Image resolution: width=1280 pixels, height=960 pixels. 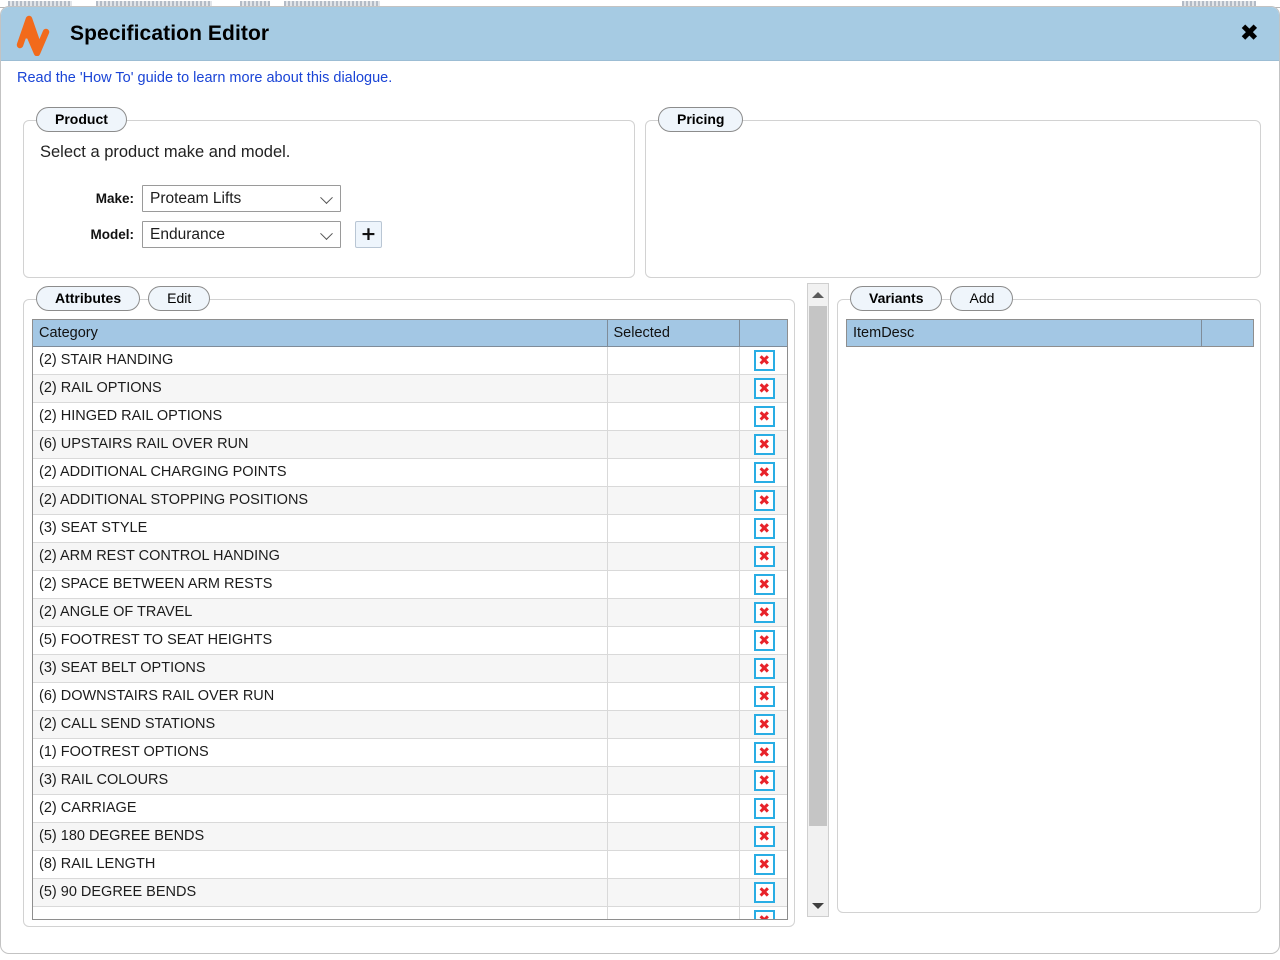 What do you see at coordinates (179, 298) in the screenshot?
I see `tab-edit: Edit` at bounding box center [179, 298].